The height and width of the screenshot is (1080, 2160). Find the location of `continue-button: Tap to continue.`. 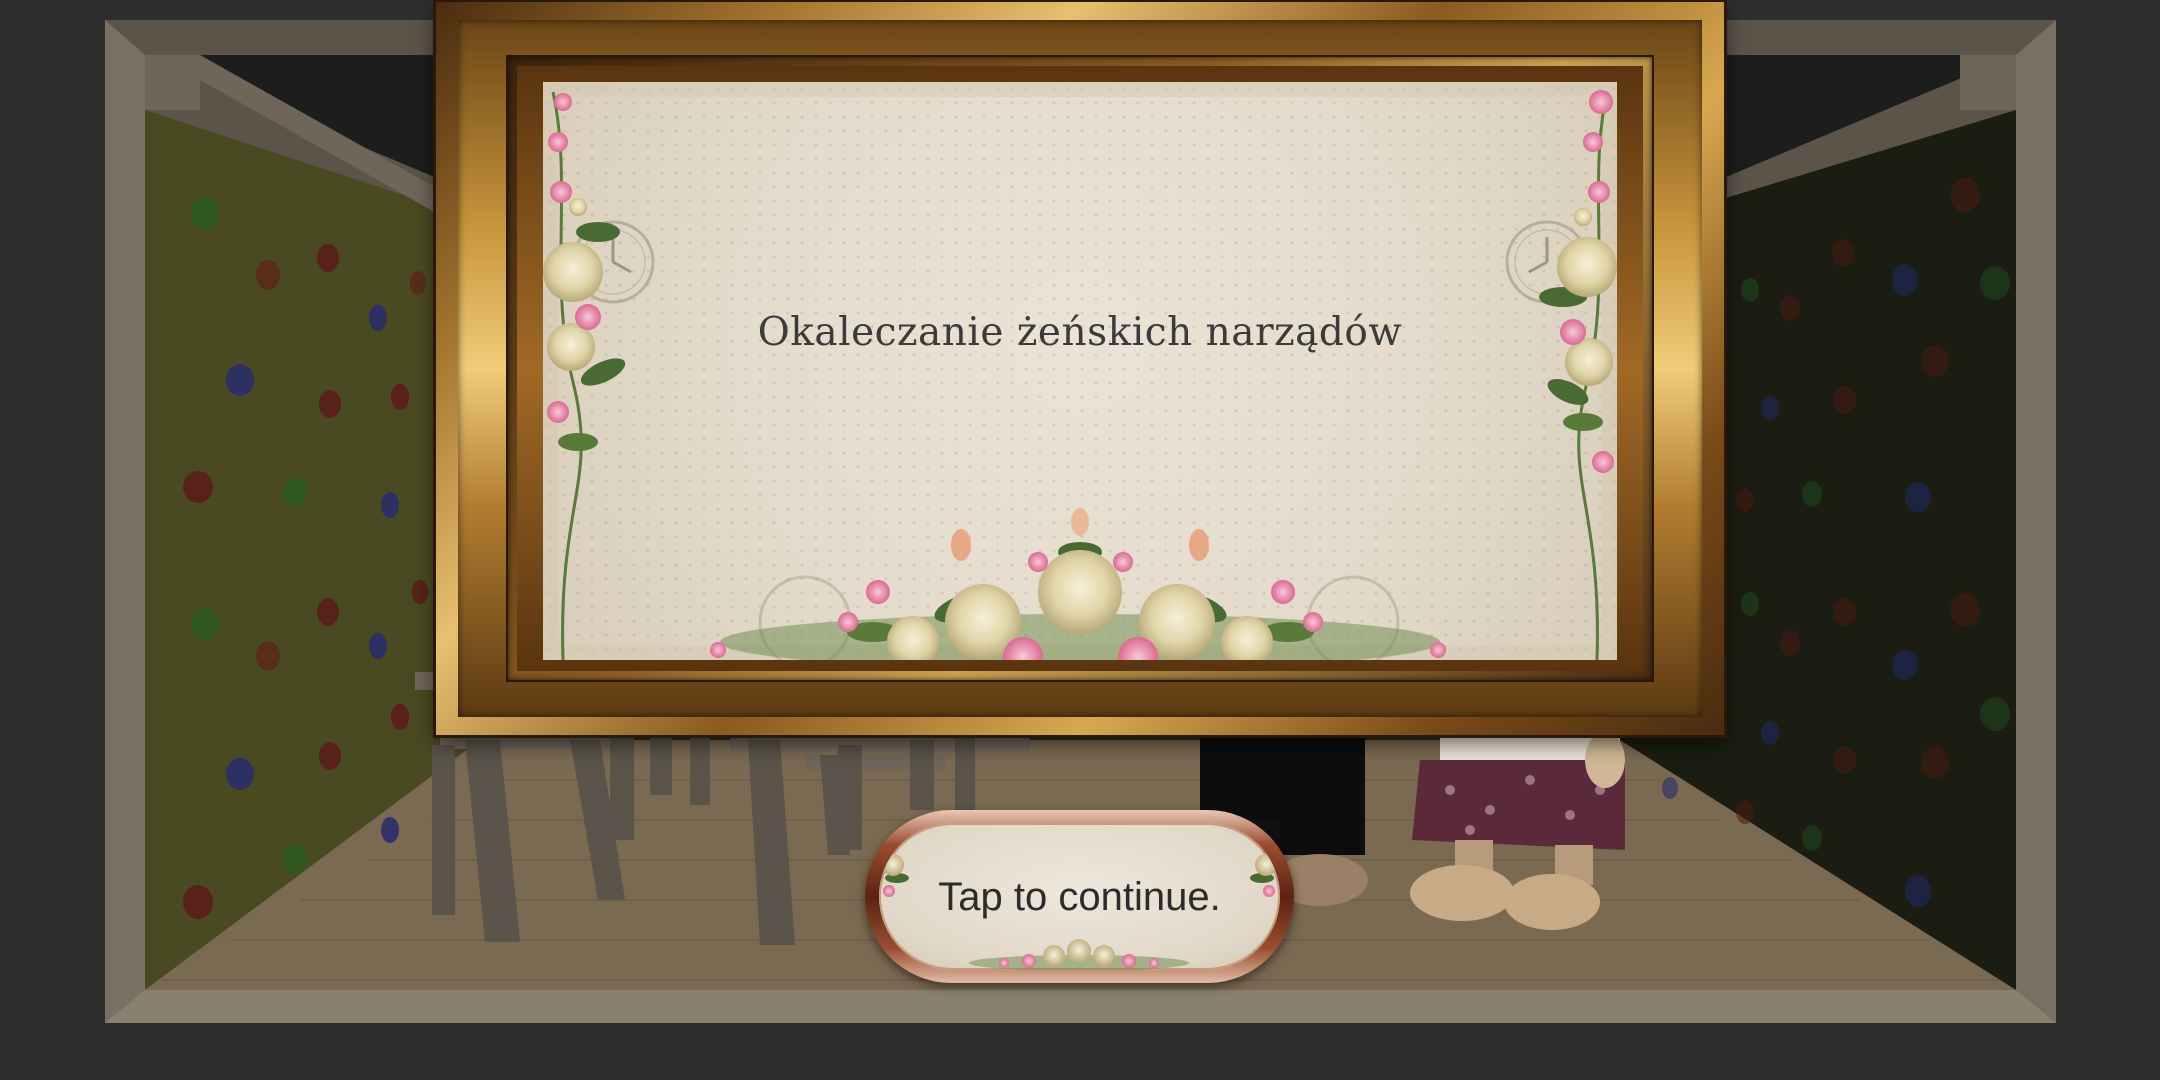

continue-button: Tap to continue. is located at coordinates (1079, 896).